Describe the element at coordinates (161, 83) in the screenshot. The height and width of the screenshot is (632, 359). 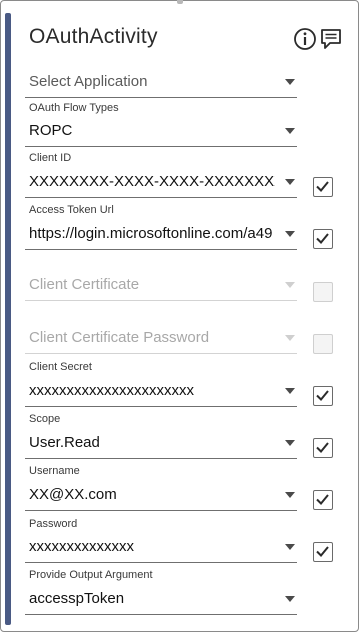
I see `application-dropdown: Select Application` at that location.